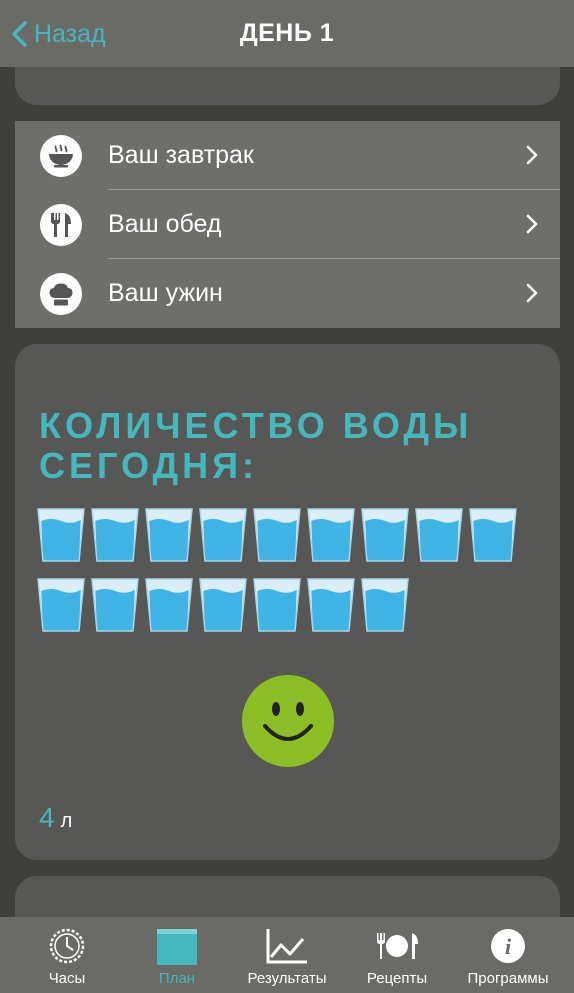 The image size is (574, 993). Describe the element at coordinates (181, 155) in the screenshot. I see `meal-label: Ваш завтрак` at that location.